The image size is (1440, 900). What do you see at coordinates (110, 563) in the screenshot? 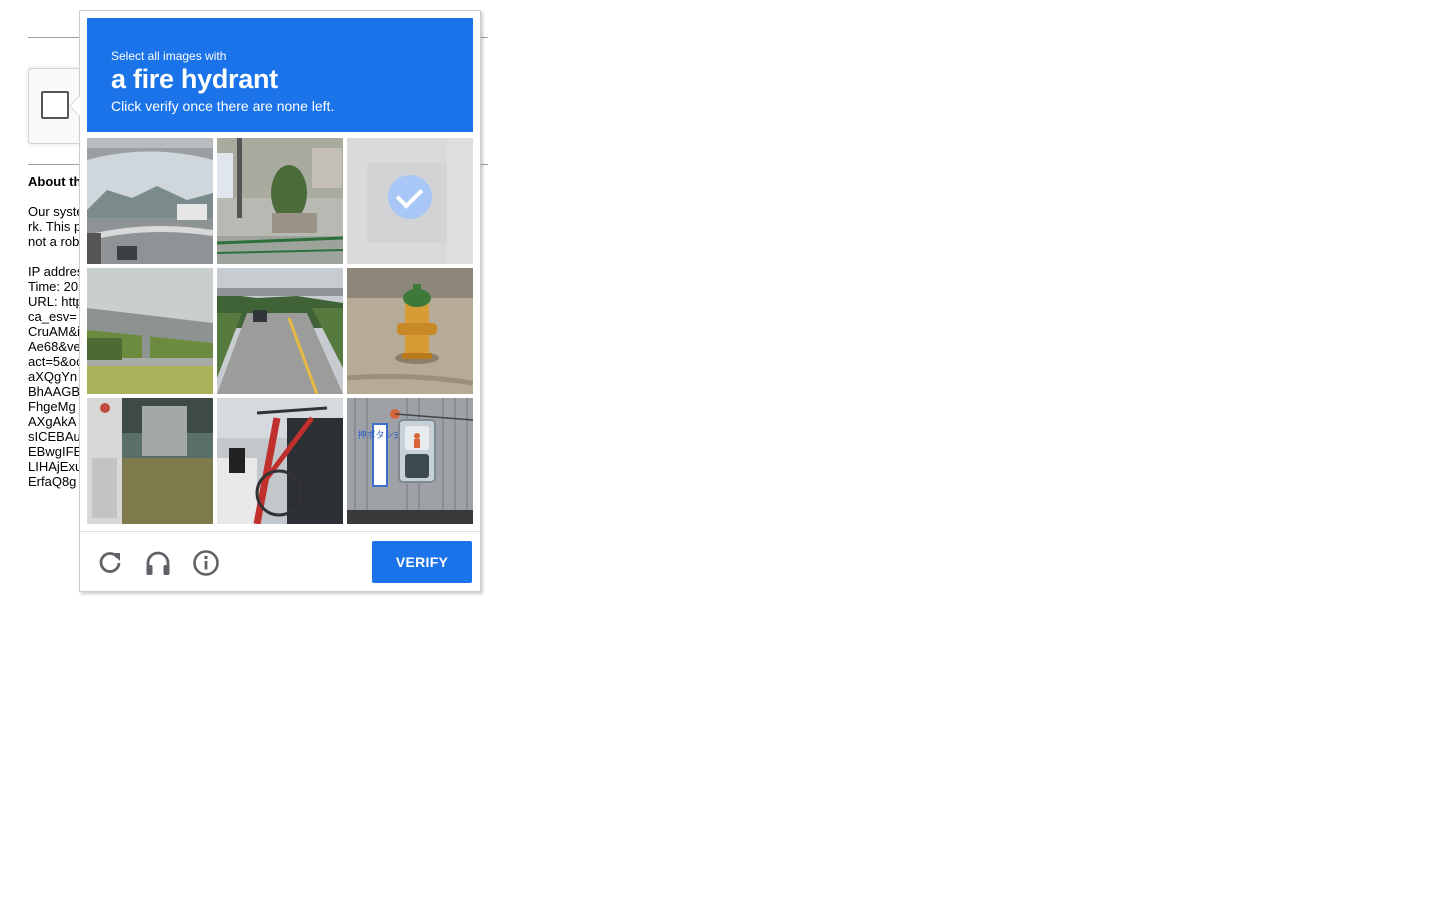
I see `reload-icon` at bounding box center [110, 563].